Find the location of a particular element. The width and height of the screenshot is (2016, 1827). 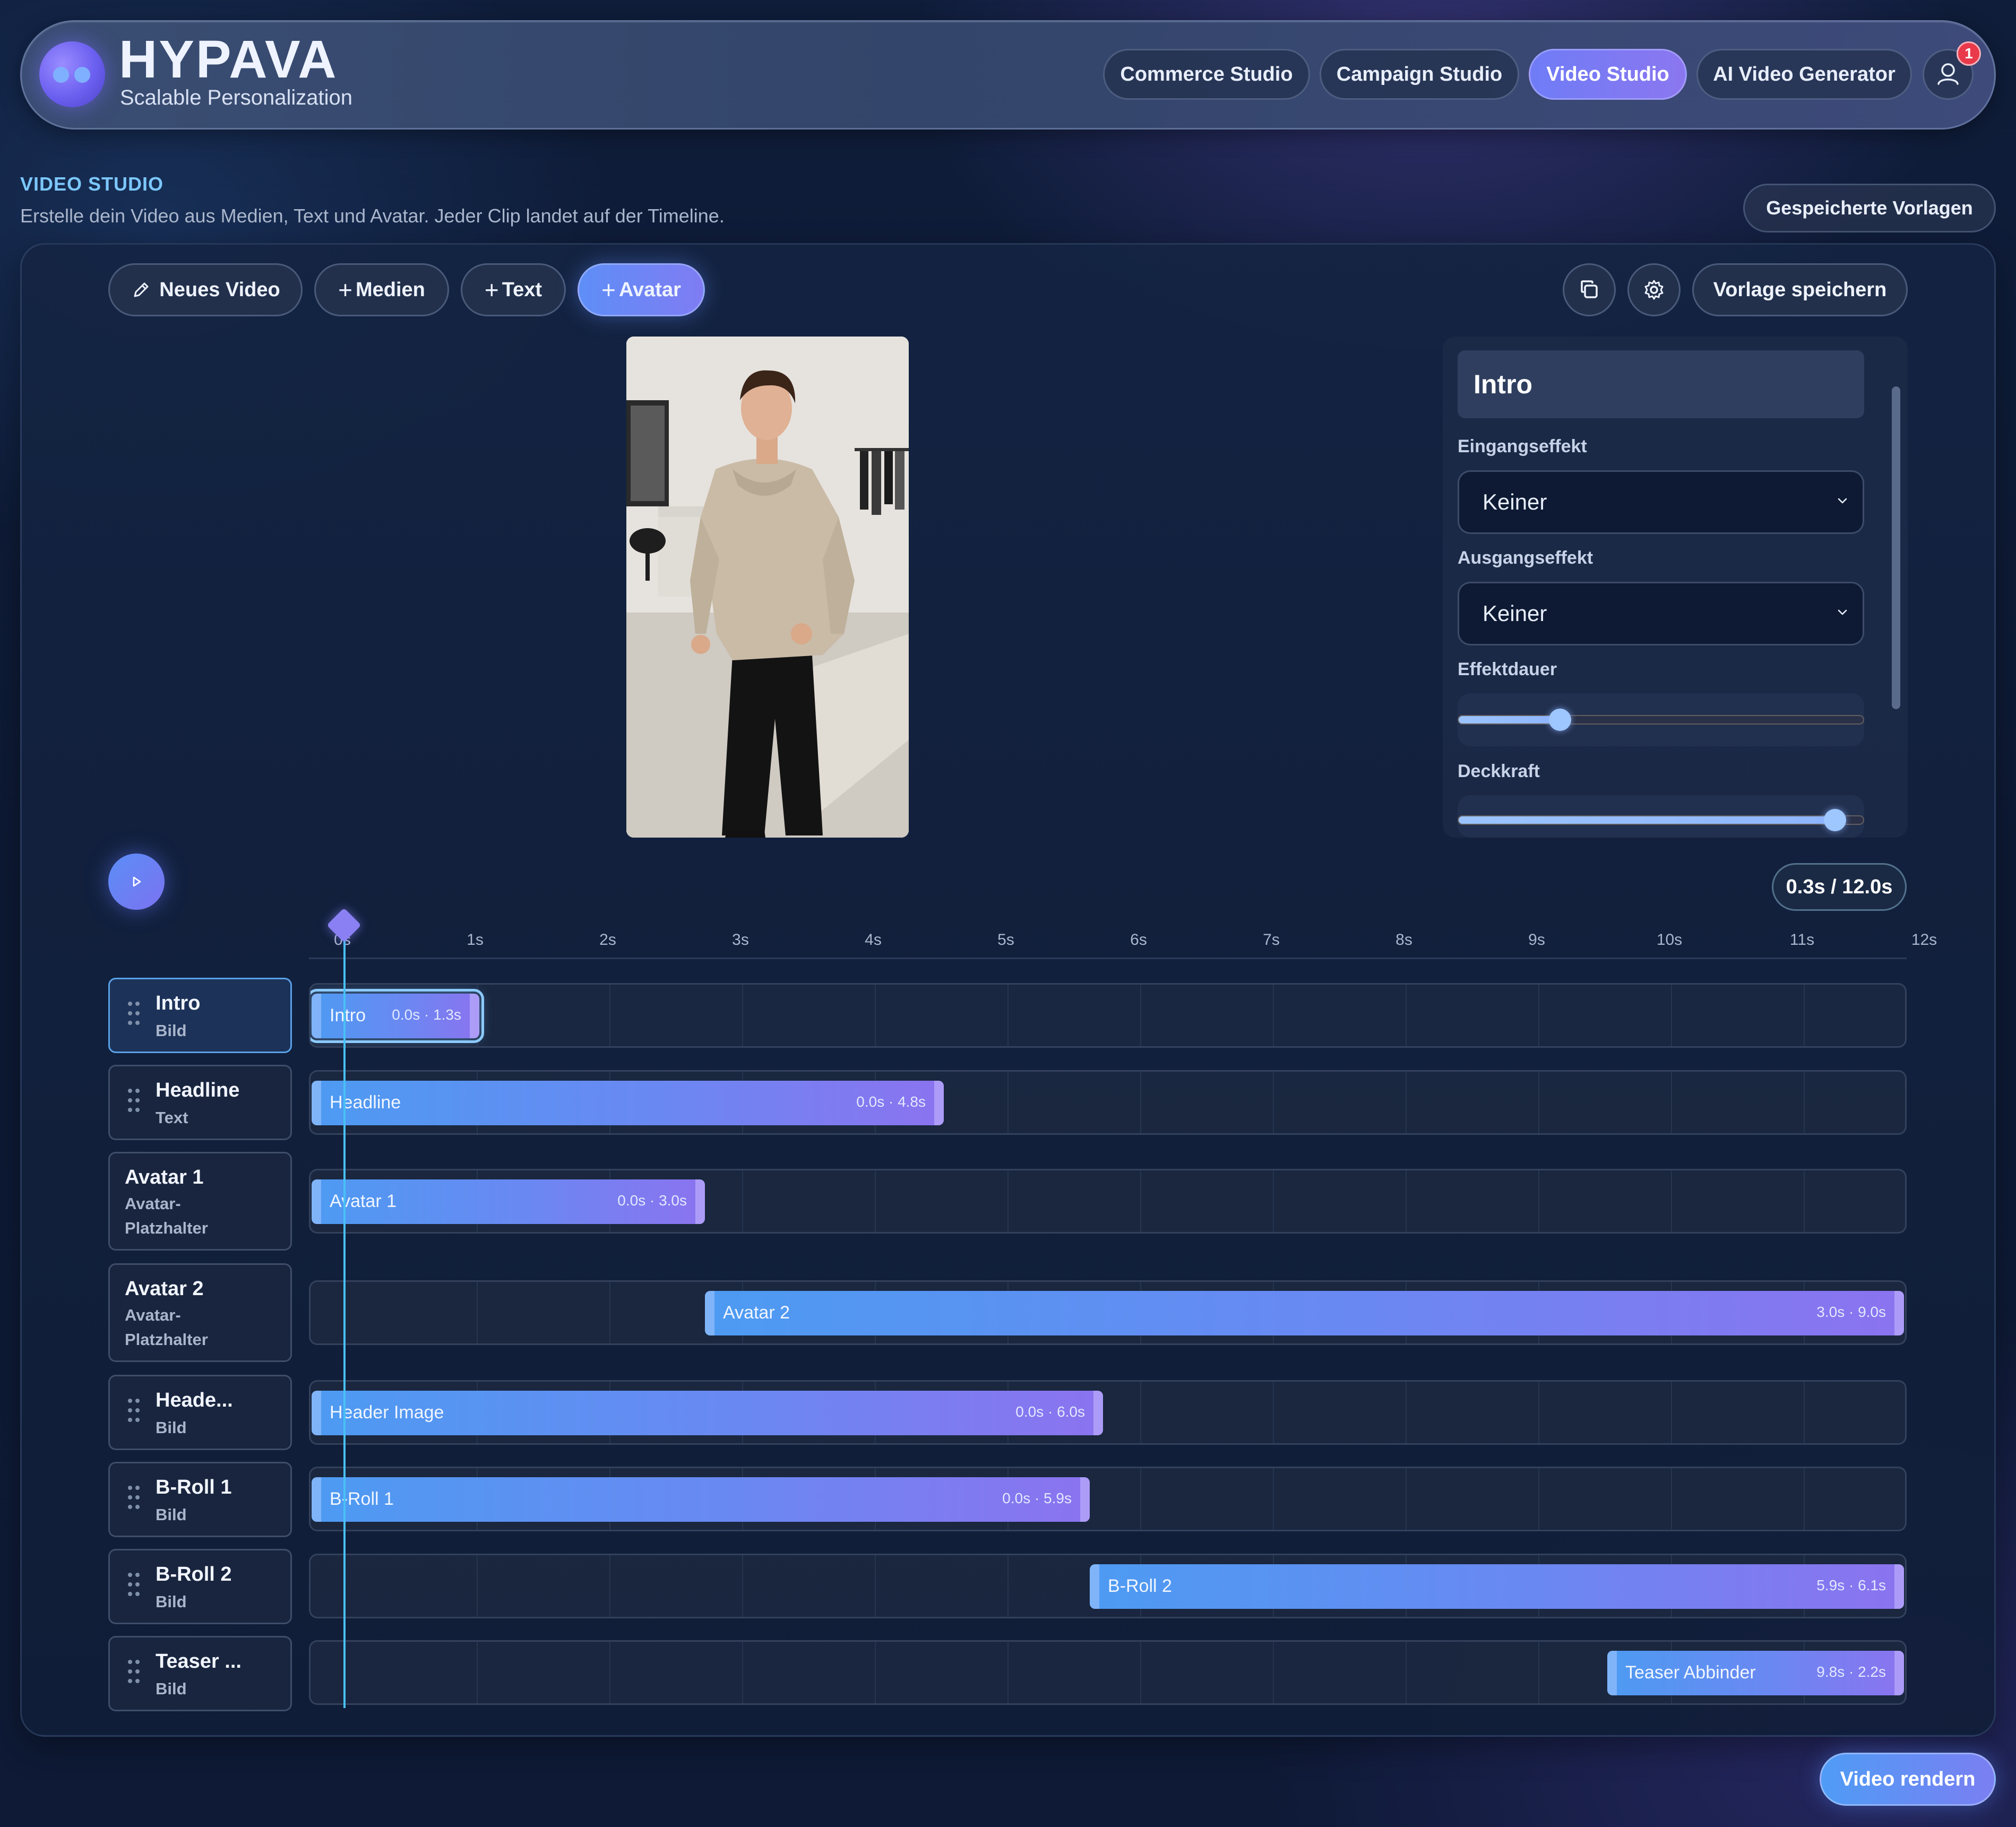

track-label-3: Avatar 1 Avatar-Platzhalter is located at coordinates (200, 1201).